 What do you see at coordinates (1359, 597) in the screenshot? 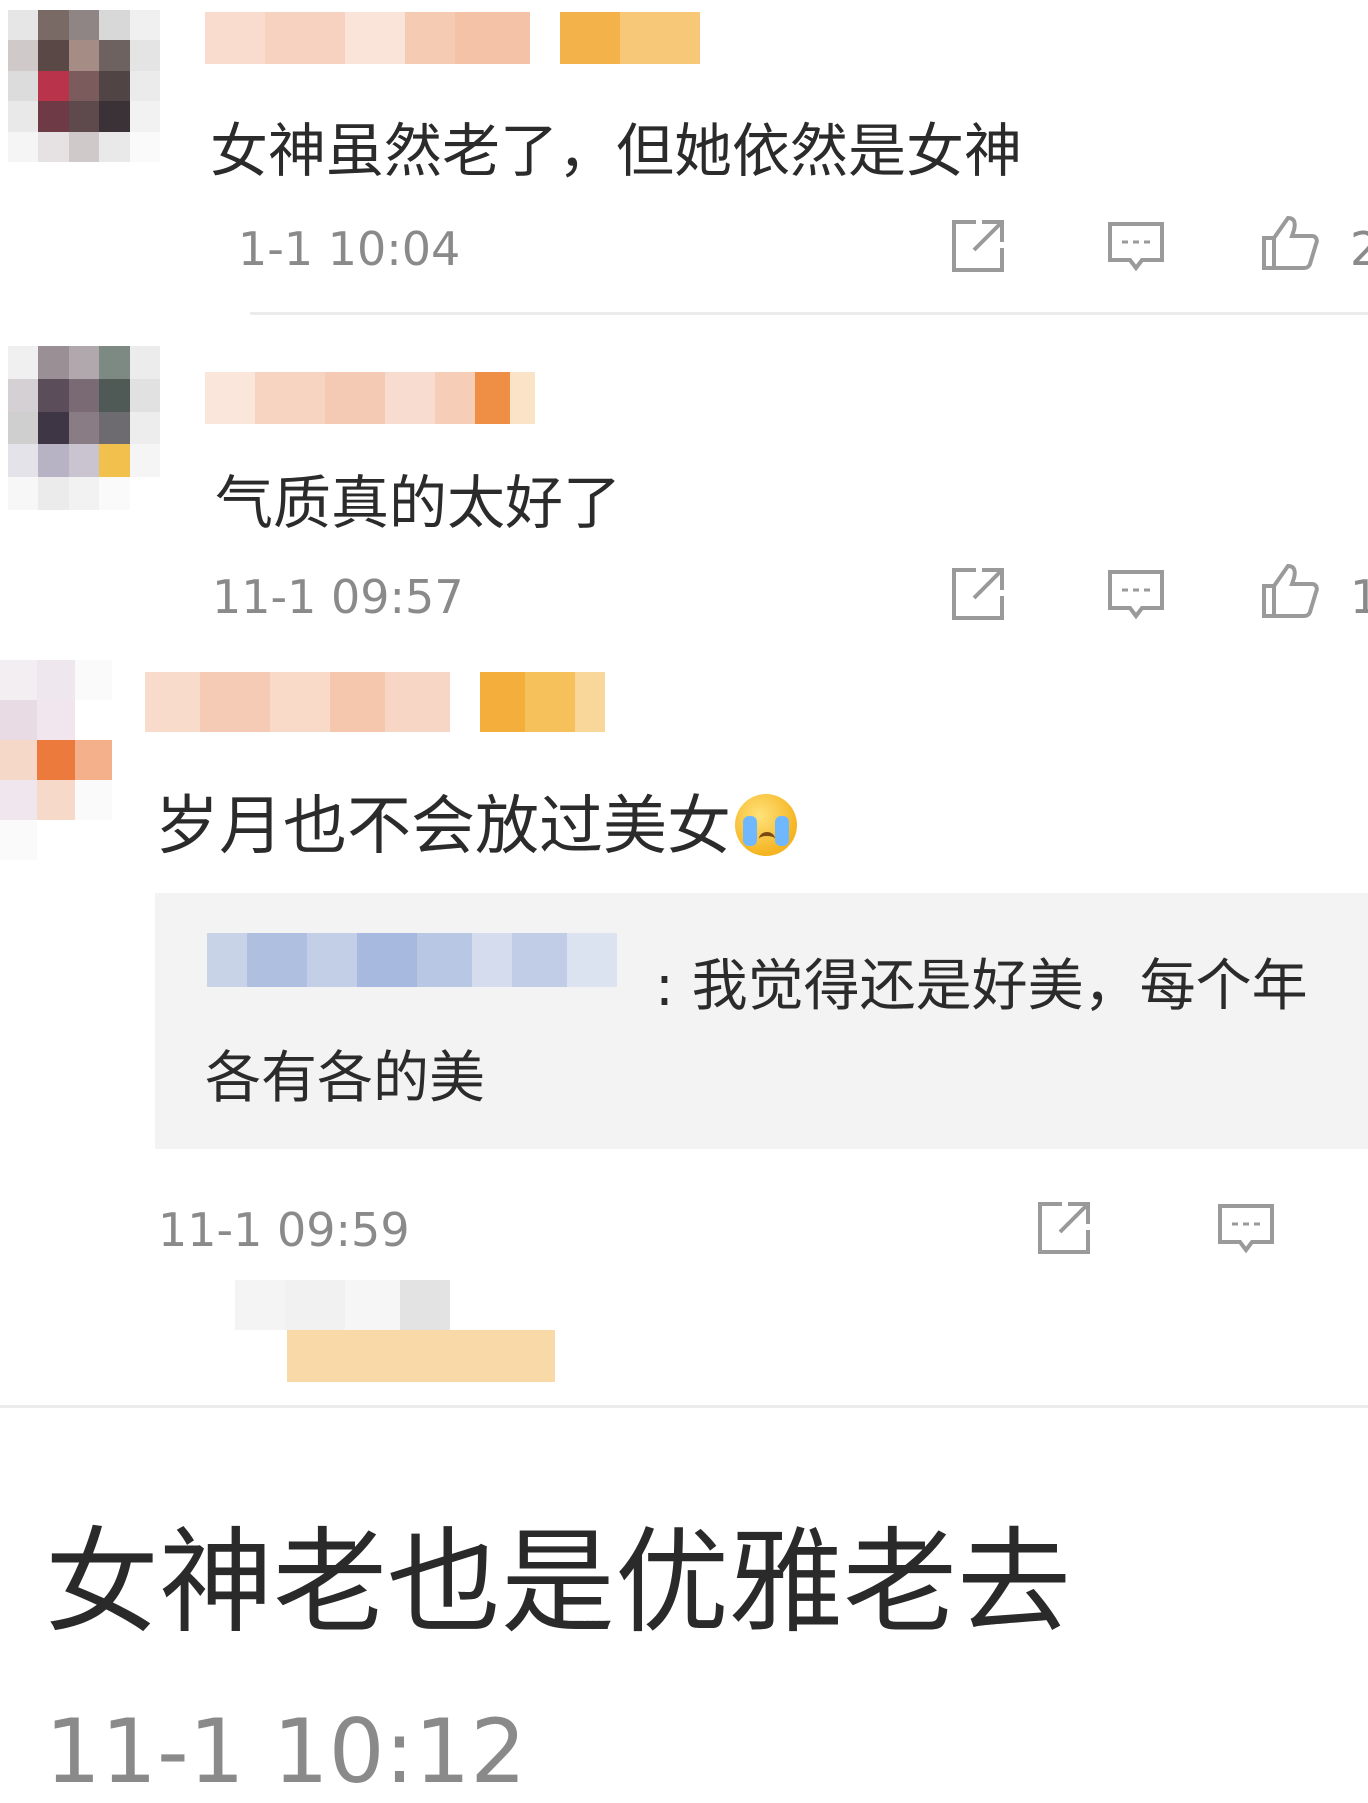
I see `like-count: 1` at bounding box center [1359, 597].